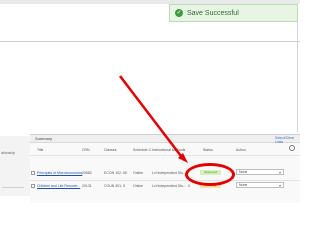 Image resolution: width=320 pixels, height=240 pixels. What do you see at coordinates (210, 174) in the screenshot?
I see `annotation-circle` at bounding box center [210, 174].